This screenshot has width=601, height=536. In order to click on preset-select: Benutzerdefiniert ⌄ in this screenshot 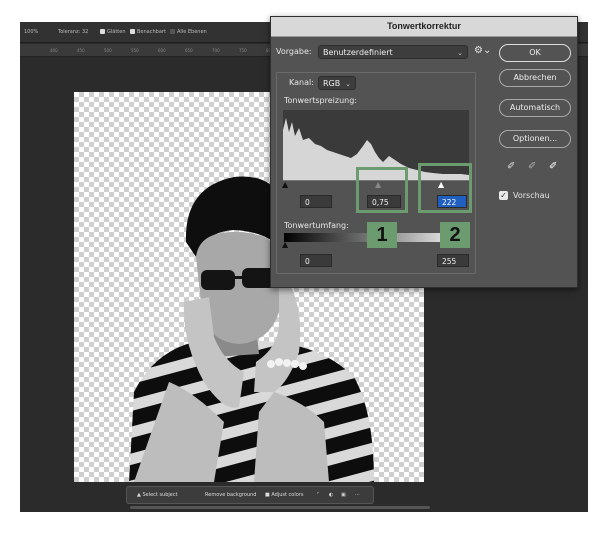, I will do `click(393, 52)`.